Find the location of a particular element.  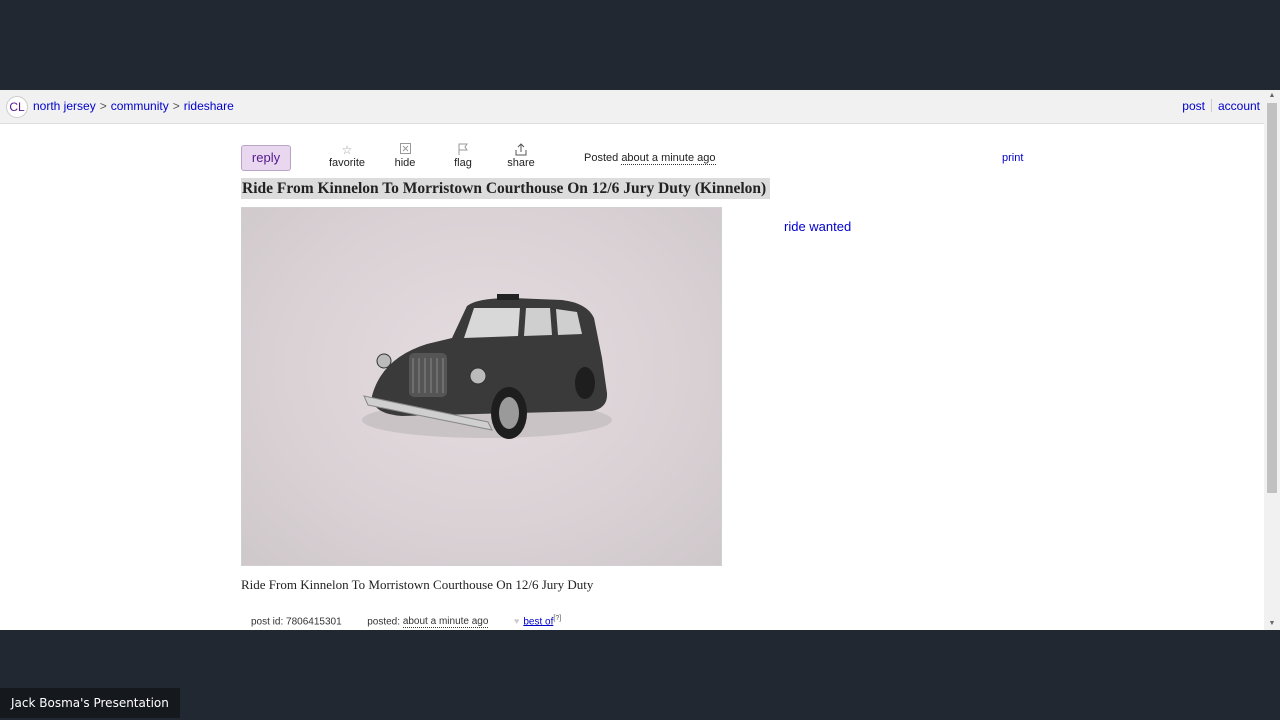

header-links: post account is located at coordinates (1221, 106).